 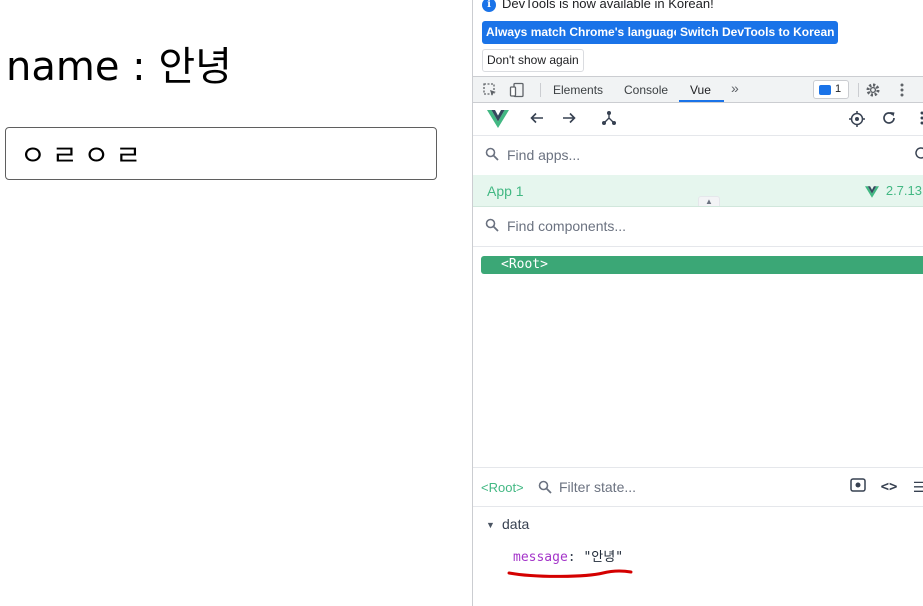 What do you see at coordinates (498, 121) in the screenshot?
I see `vue-logo-icon` at bounding box center [498, 121].